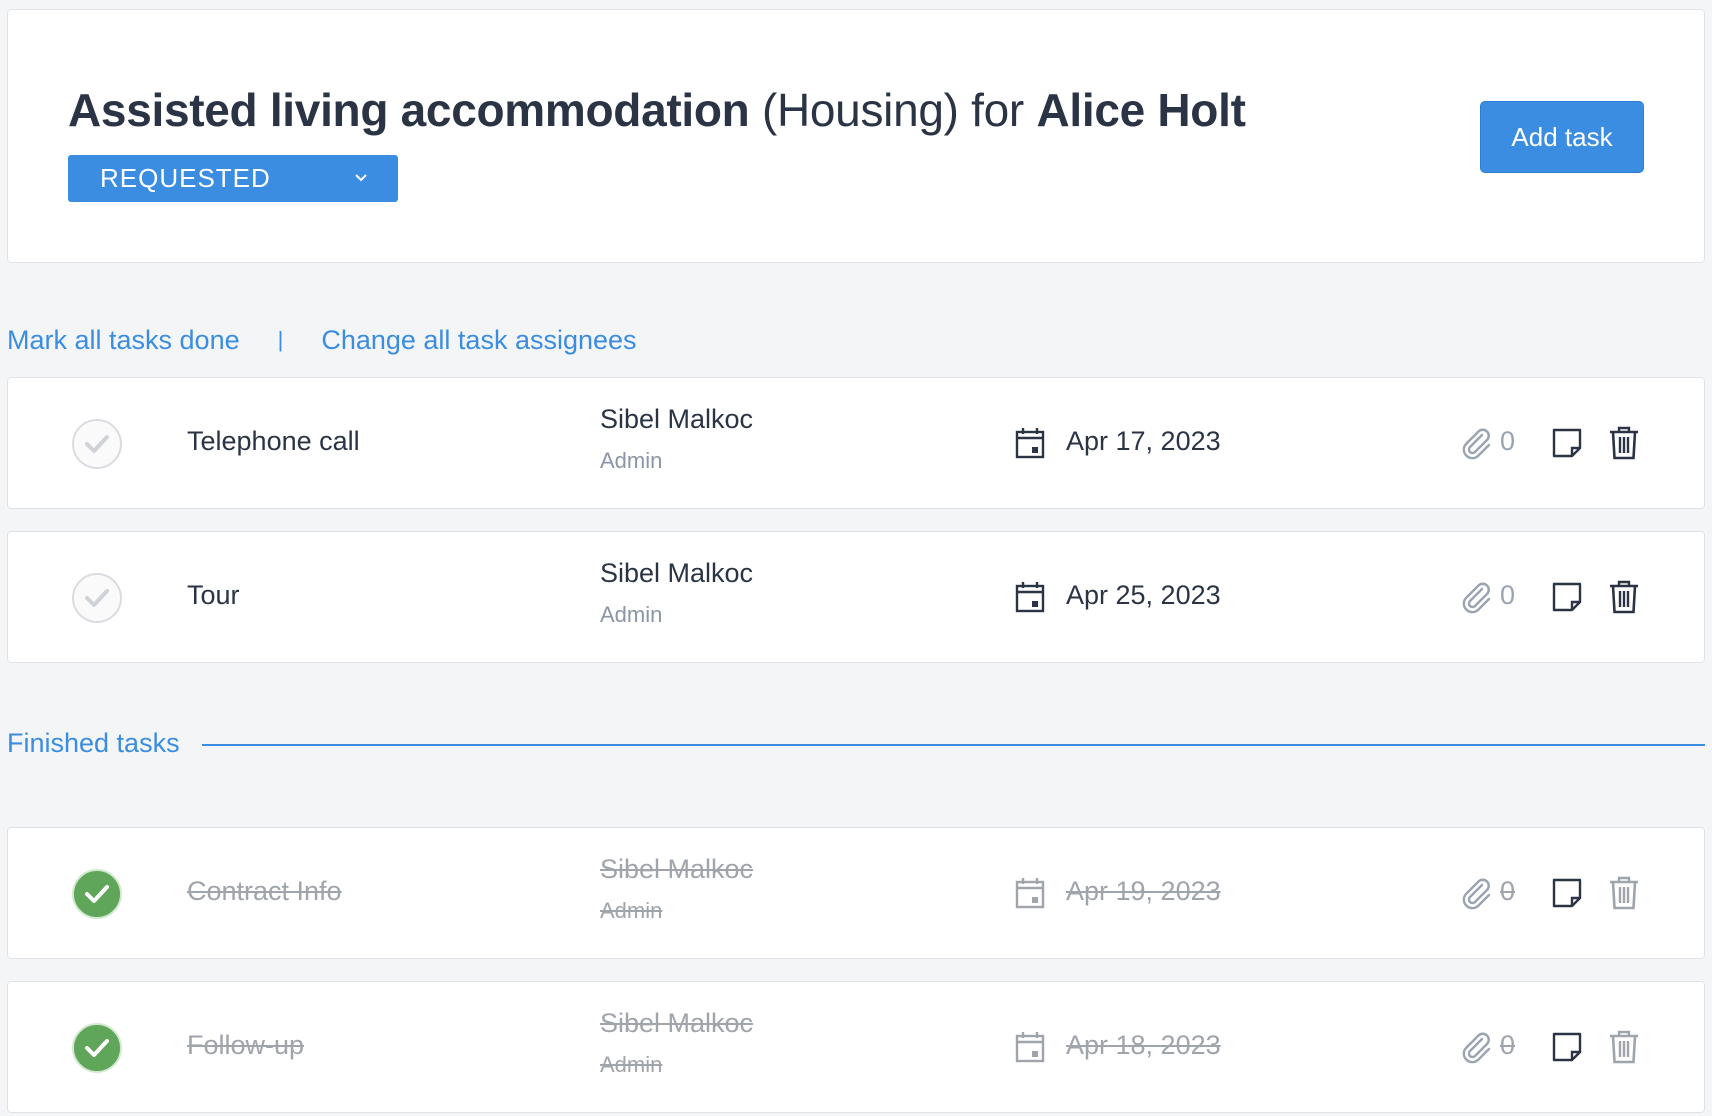 The width and height of the screenshot is (1712, 1116). I want to click on status-dropdown: REQUESTED, so click(233, 178).